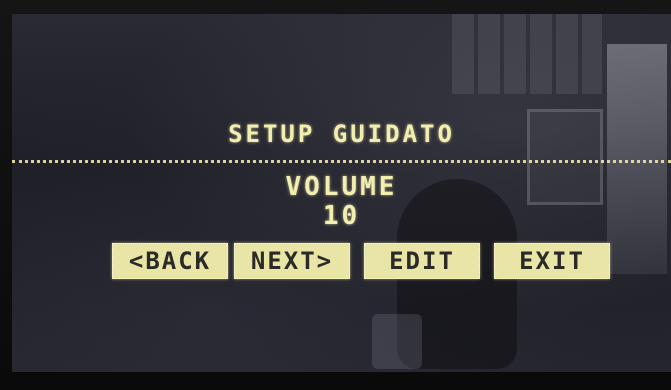  What do you see at coordinates (527, 54) in the screenshot?
I see `window-reflection` at bounding box center [527, 54].